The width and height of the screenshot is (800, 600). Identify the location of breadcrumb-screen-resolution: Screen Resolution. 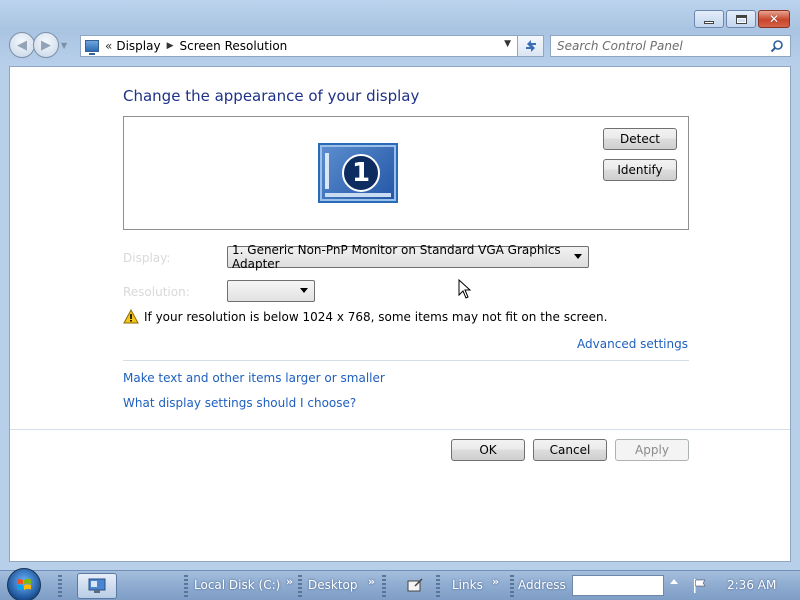
(234, 46).